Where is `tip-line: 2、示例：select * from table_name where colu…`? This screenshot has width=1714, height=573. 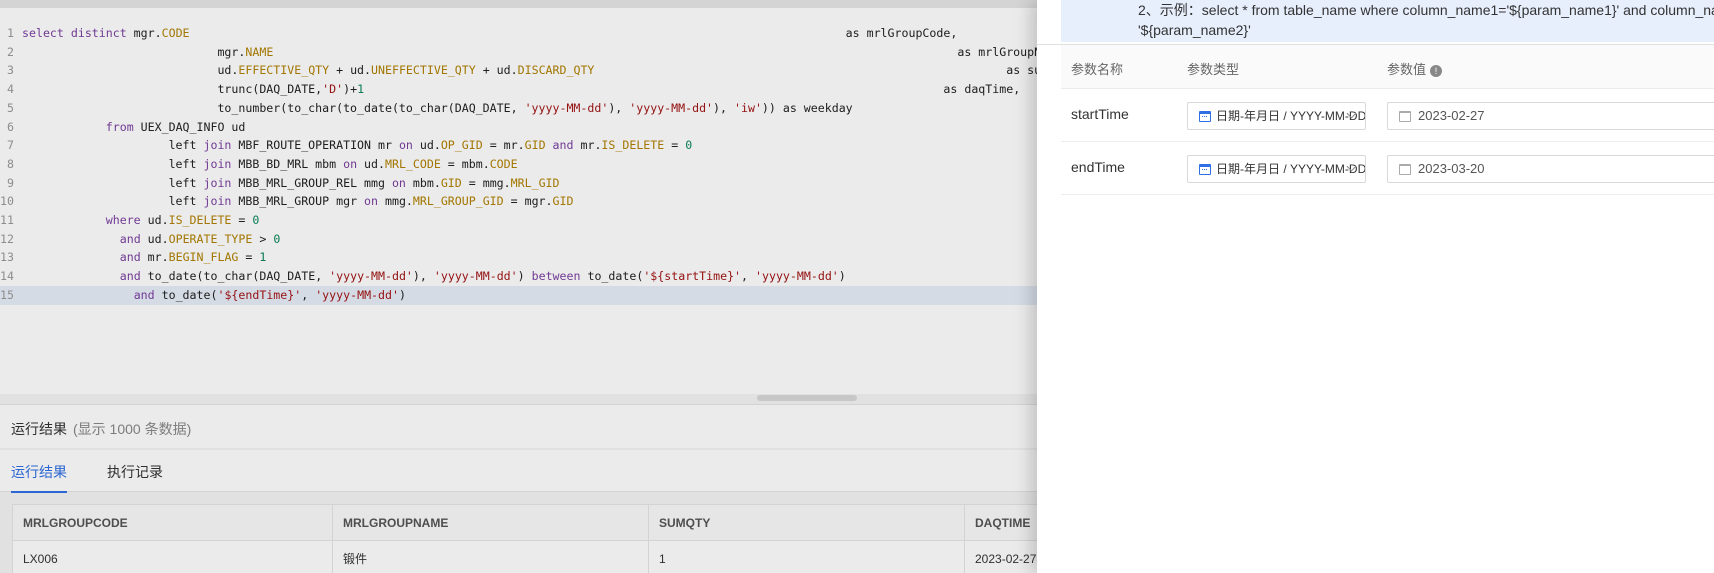
tip-line: 2、示例：select * from table_name where colu… is located at coordinates (1426, 10).